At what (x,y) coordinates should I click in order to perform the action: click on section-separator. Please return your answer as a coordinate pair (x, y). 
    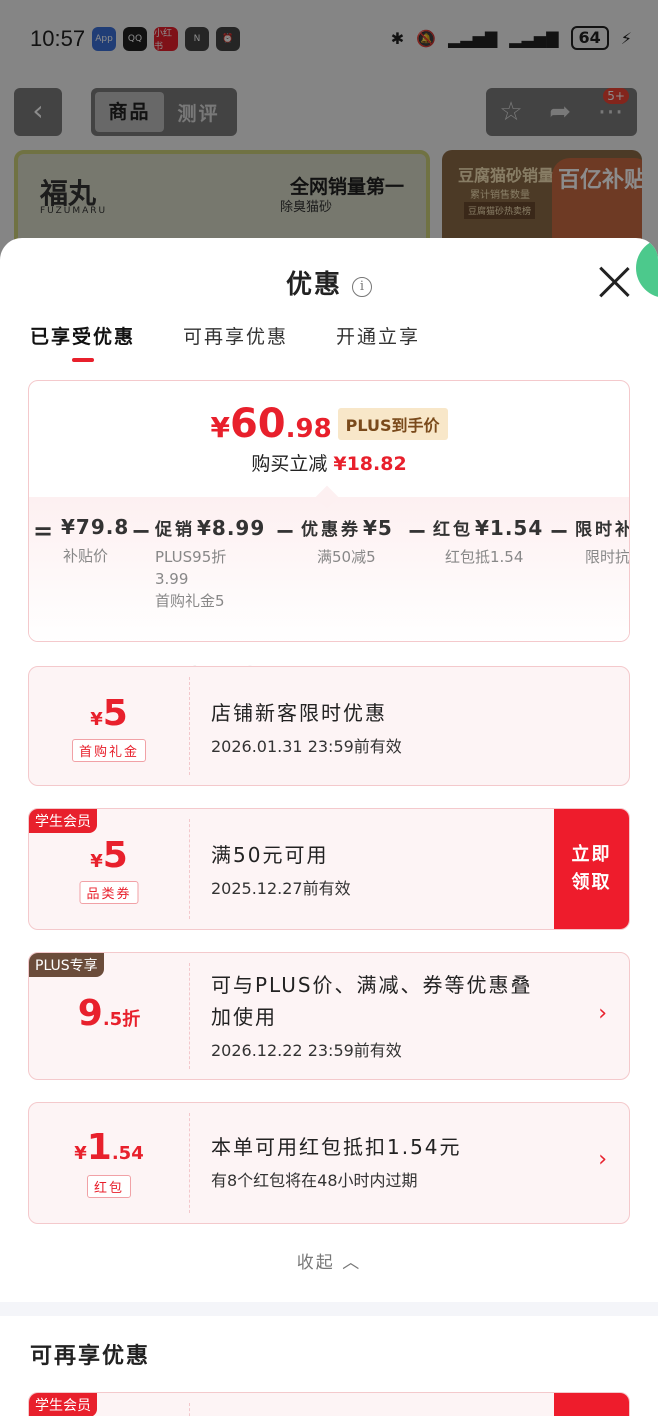
    Looking at the image, I should click on (329, 1309).